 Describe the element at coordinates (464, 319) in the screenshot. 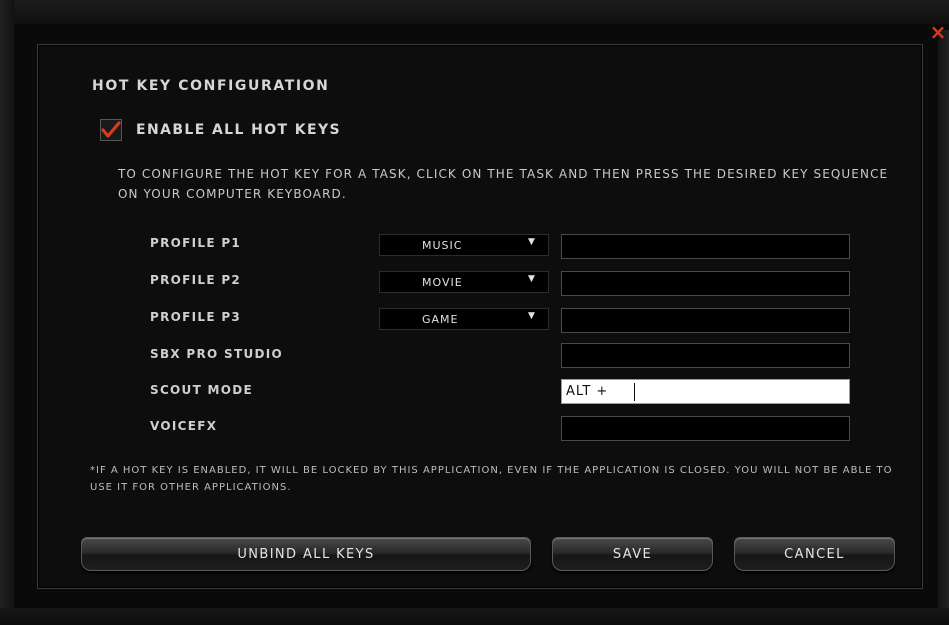

I see `profile-p3-select: Game ▼` at that location.